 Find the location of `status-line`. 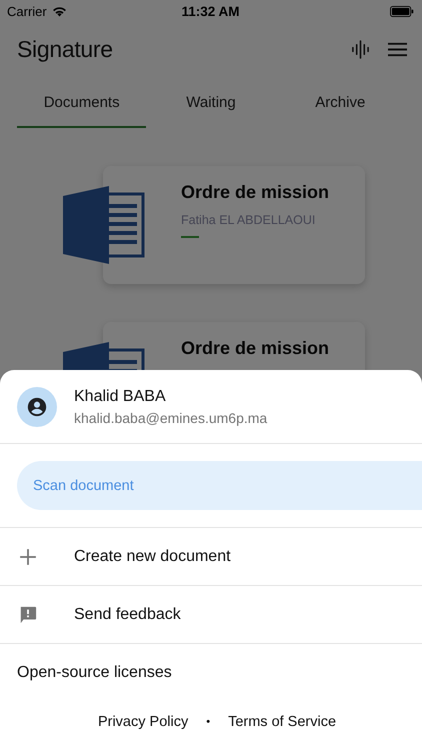

status-line is located at coordinates (190, 237).